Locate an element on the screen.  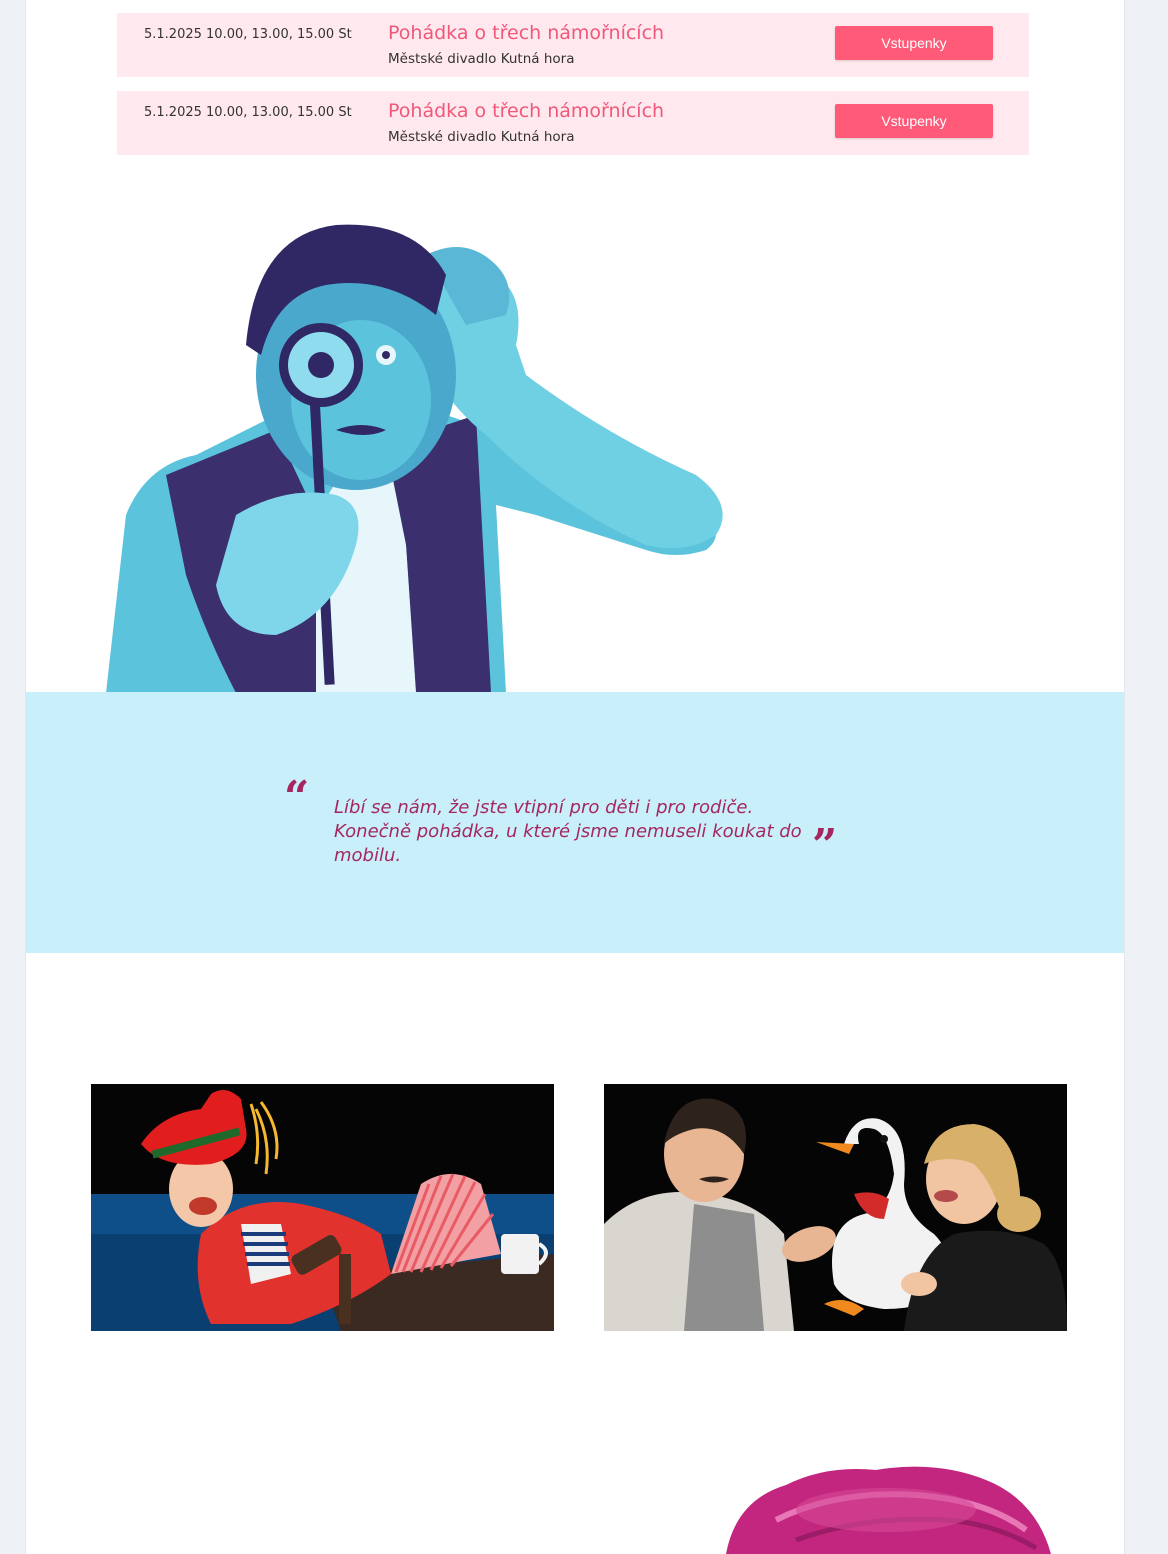
close-quote-icon: ” is located at coordinates (825, 845).